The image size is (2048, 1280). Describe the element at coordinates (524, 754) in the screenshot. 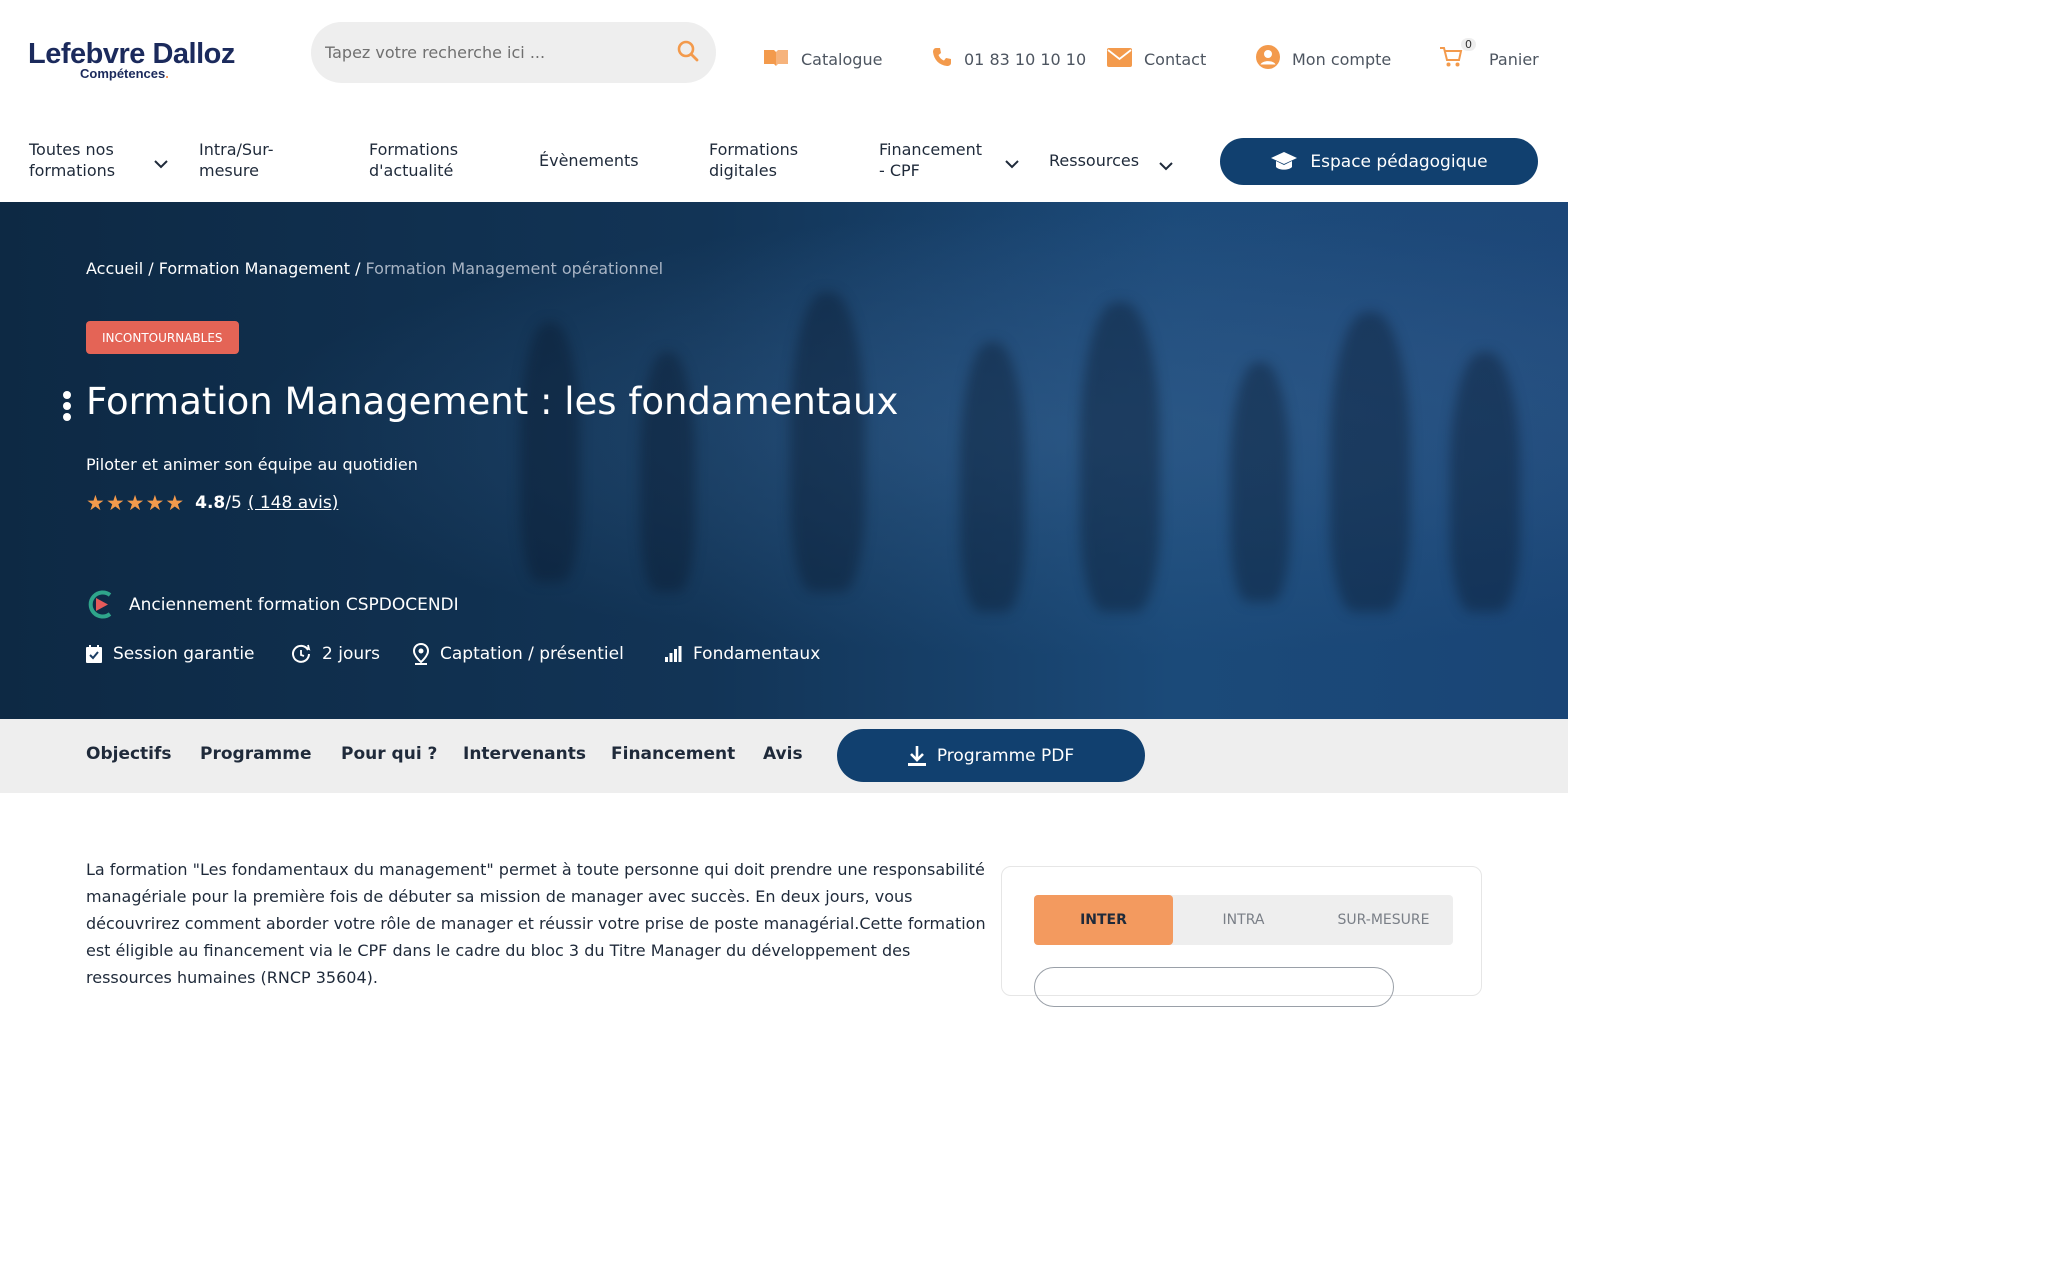

I see `tab-intervenants: Intervenants` at that location.